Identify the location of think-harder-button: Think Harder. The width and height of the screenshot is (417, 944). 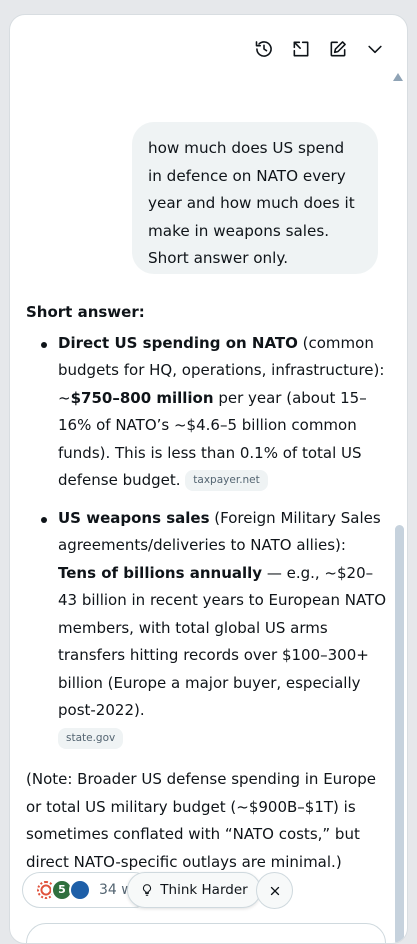
(194, 890).